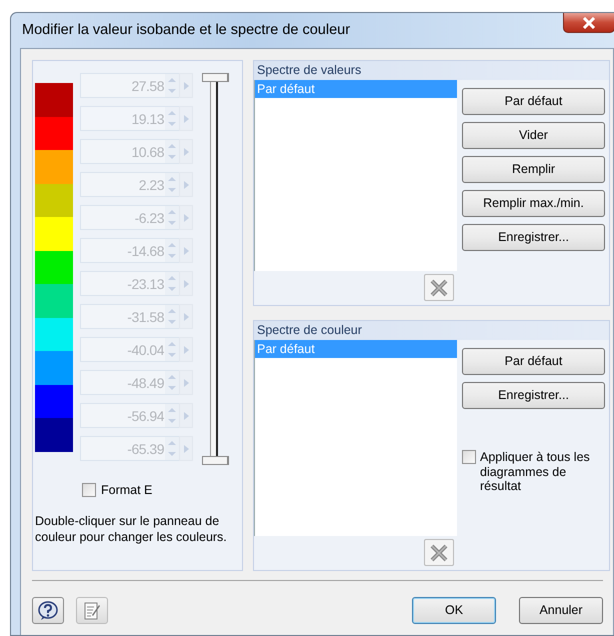 Image resolution: width=614 pixels, height=636 pixels. I want to click on action-button: Remplir, so click(533, 169).